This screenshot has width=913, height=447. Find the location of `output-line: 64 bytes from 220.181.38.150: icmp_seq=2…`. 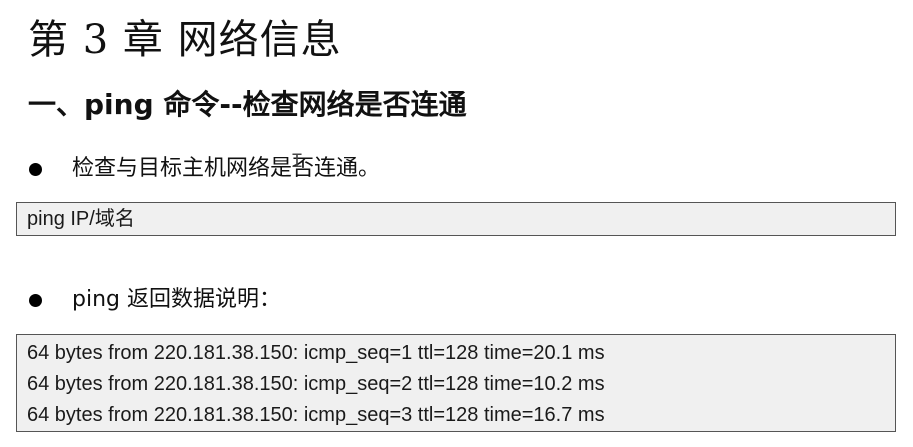

output-line: 64 bytes from 220.181.38.150: icmp_seq=2… is located at coordinates (316, 384).